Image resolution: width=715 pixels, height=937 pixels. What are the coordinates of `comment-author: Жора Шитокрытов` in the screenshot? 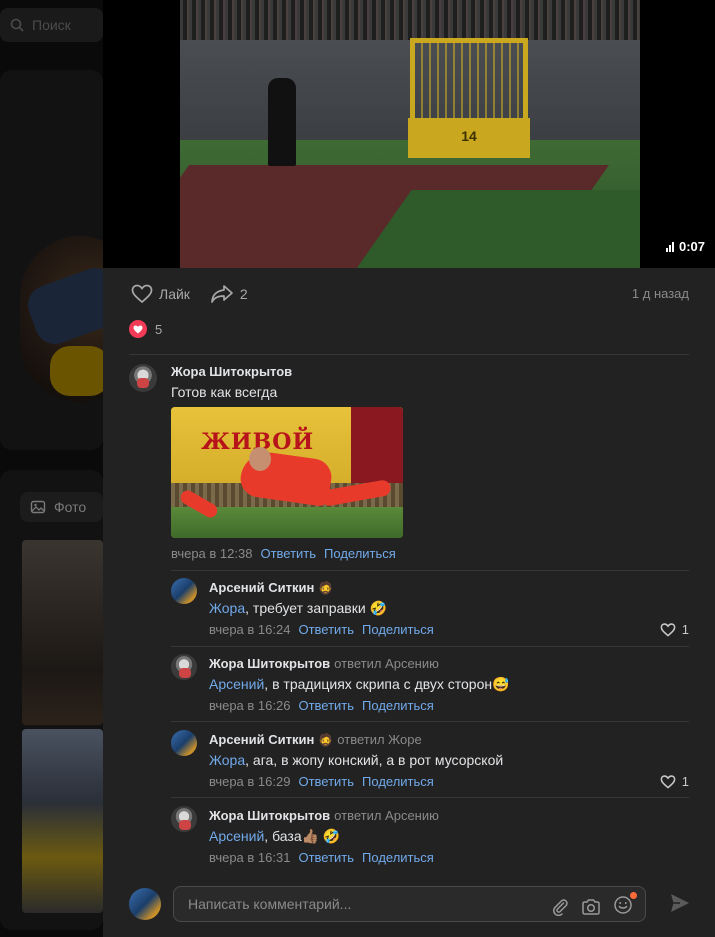 It's located at (231, 371).